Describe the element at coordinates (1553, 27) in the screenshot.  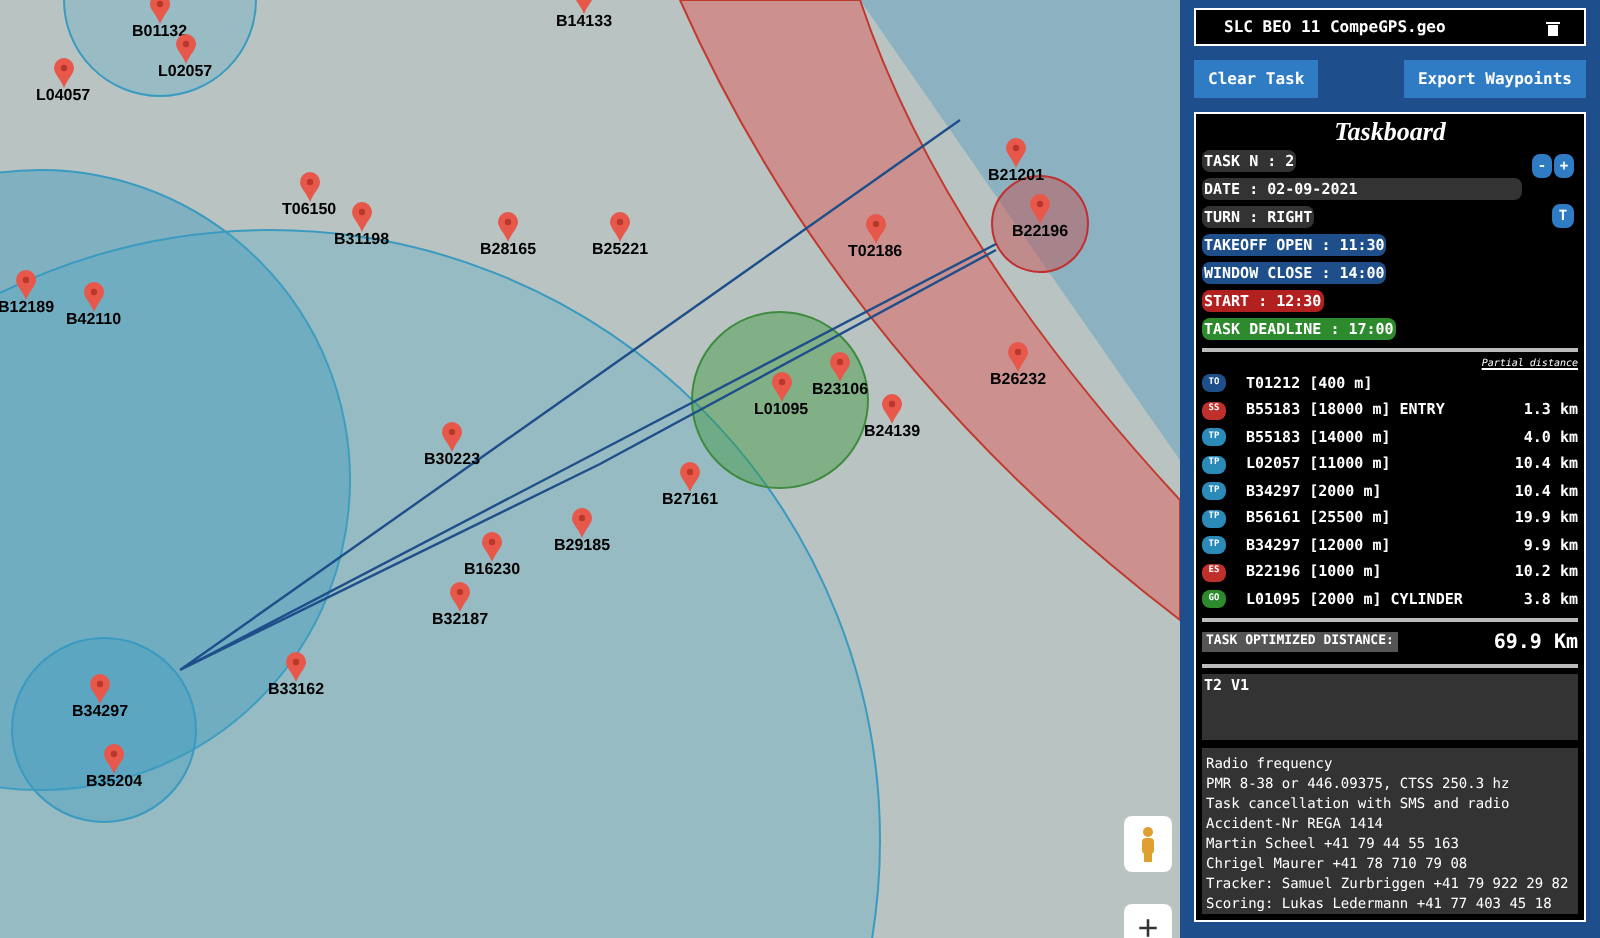
I see `trash-icon` at that location.